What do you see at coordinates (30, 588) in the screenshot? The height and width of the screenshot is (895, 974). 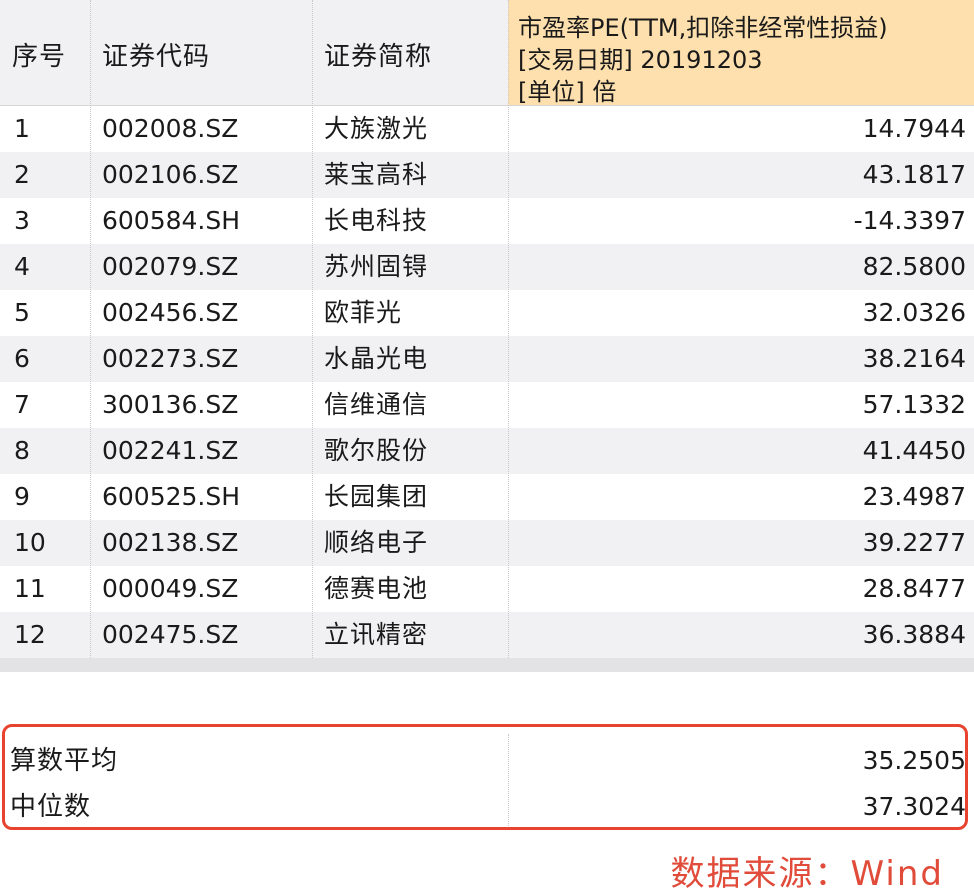 I see `row-number: 11` at bounding box center [30, 588].